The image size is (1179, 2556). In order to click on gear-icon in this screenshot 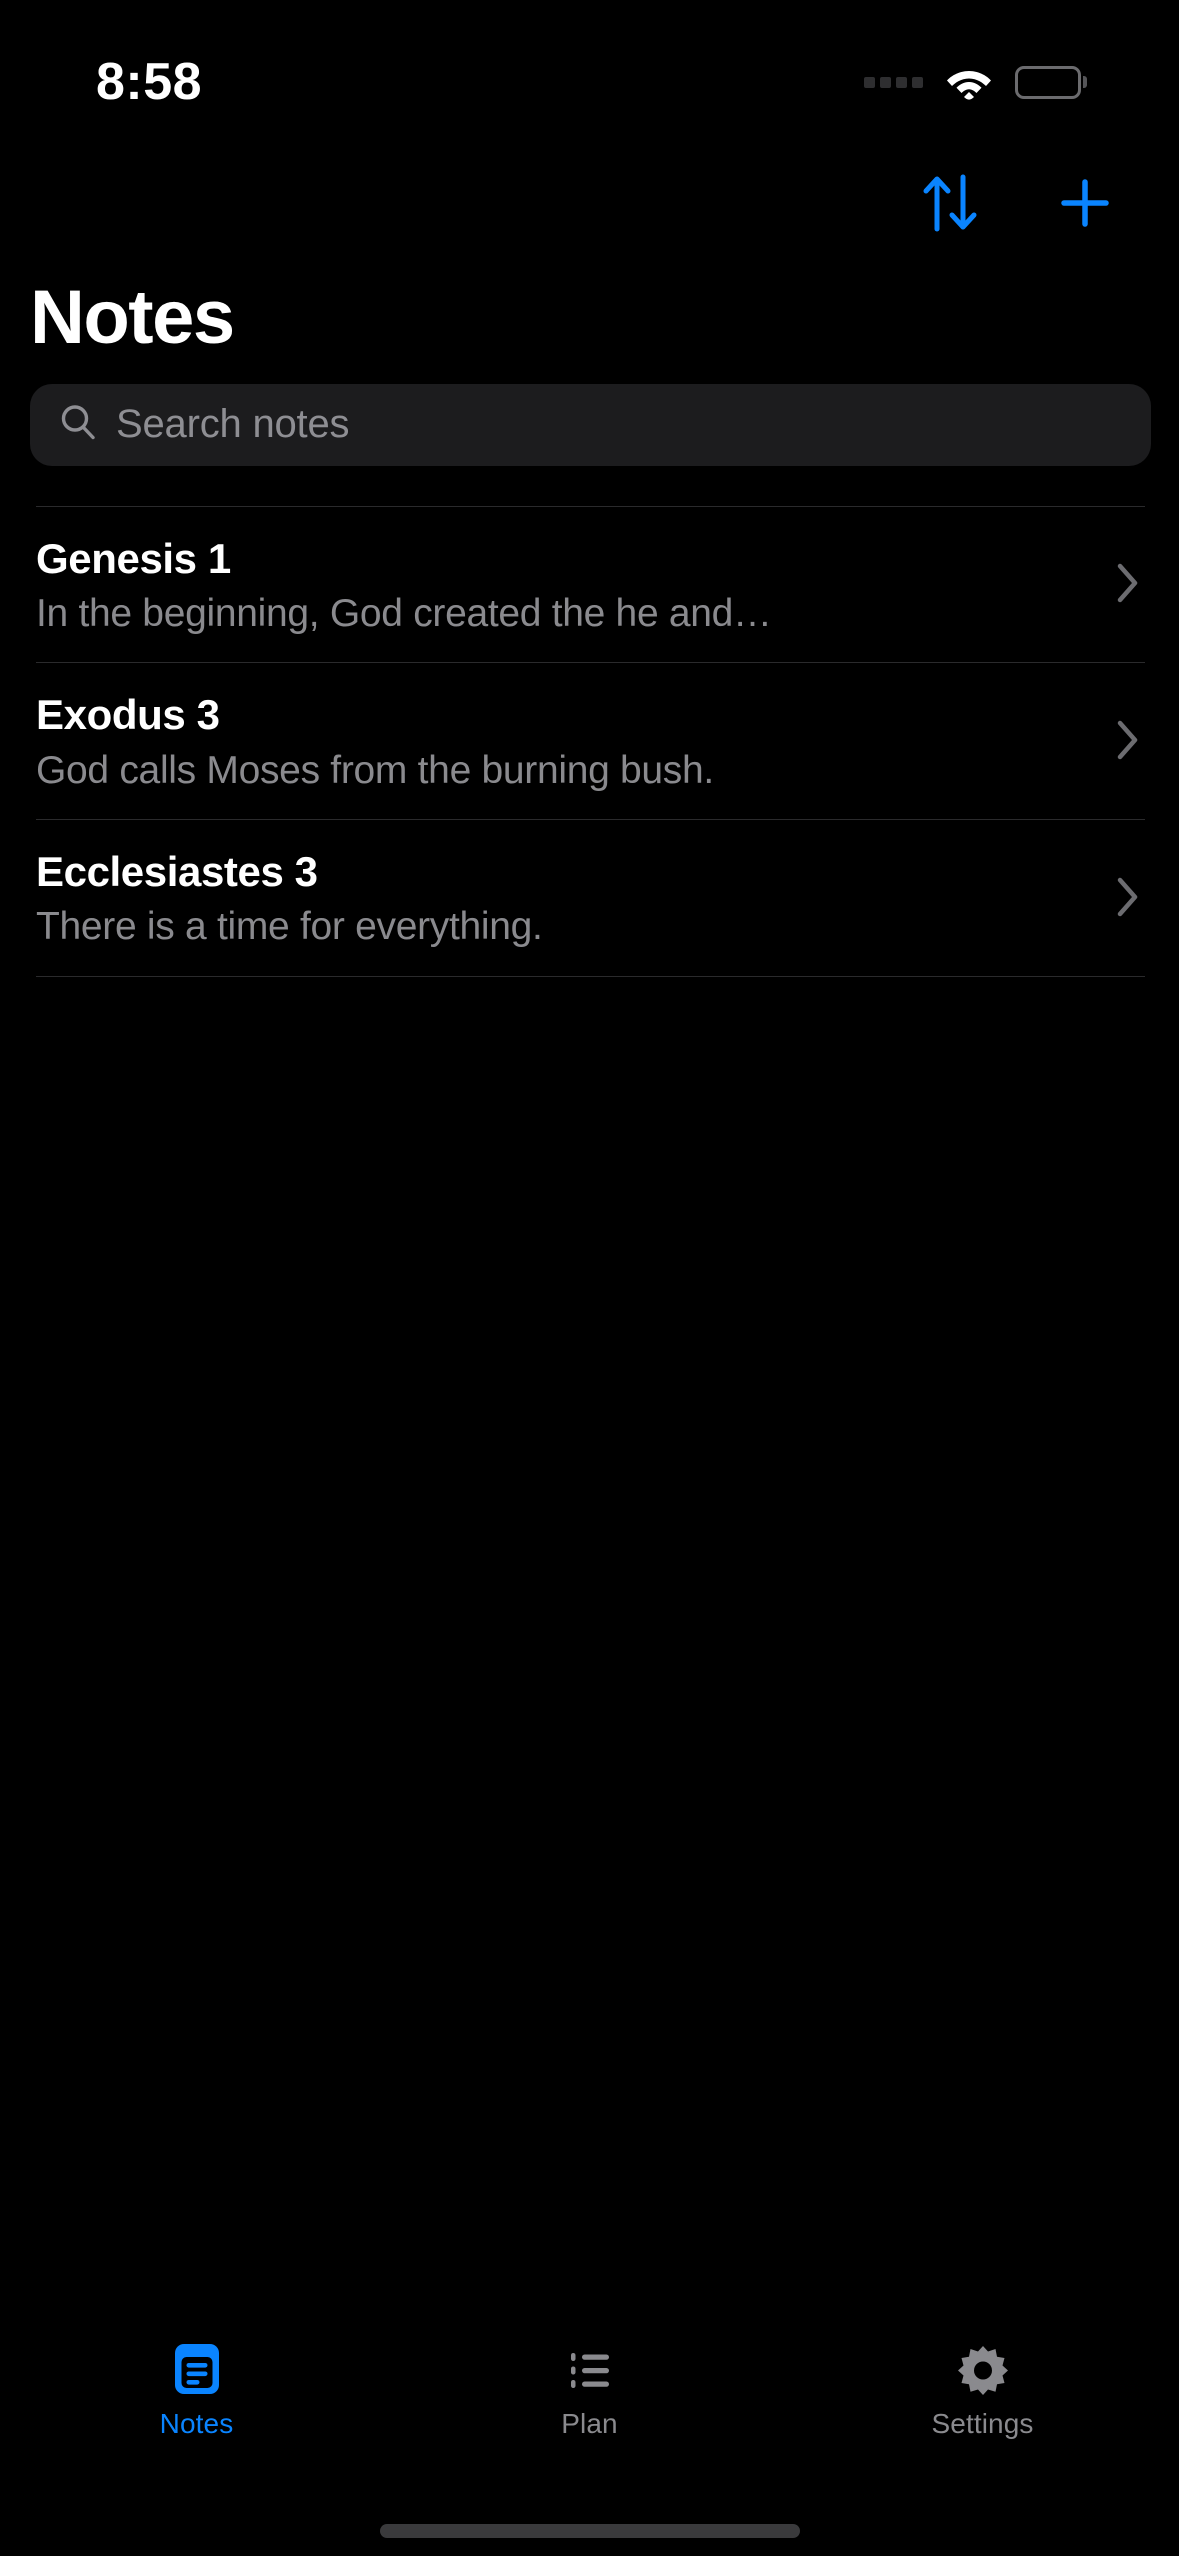, I will do `click(983, 2369)`.